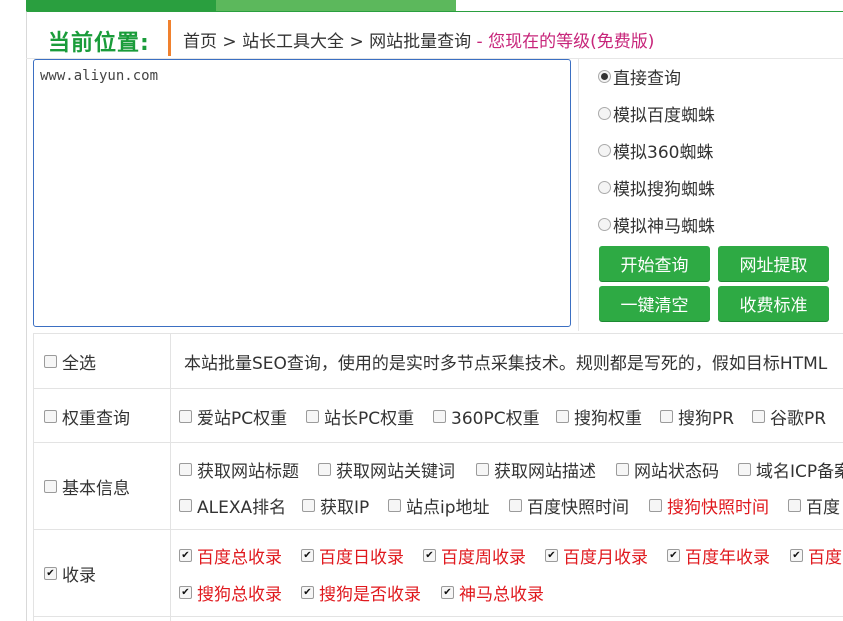  Describe the element at coordinates (242, 508) in the screenshot. I see `option-label: ALEXA排名` at that location.